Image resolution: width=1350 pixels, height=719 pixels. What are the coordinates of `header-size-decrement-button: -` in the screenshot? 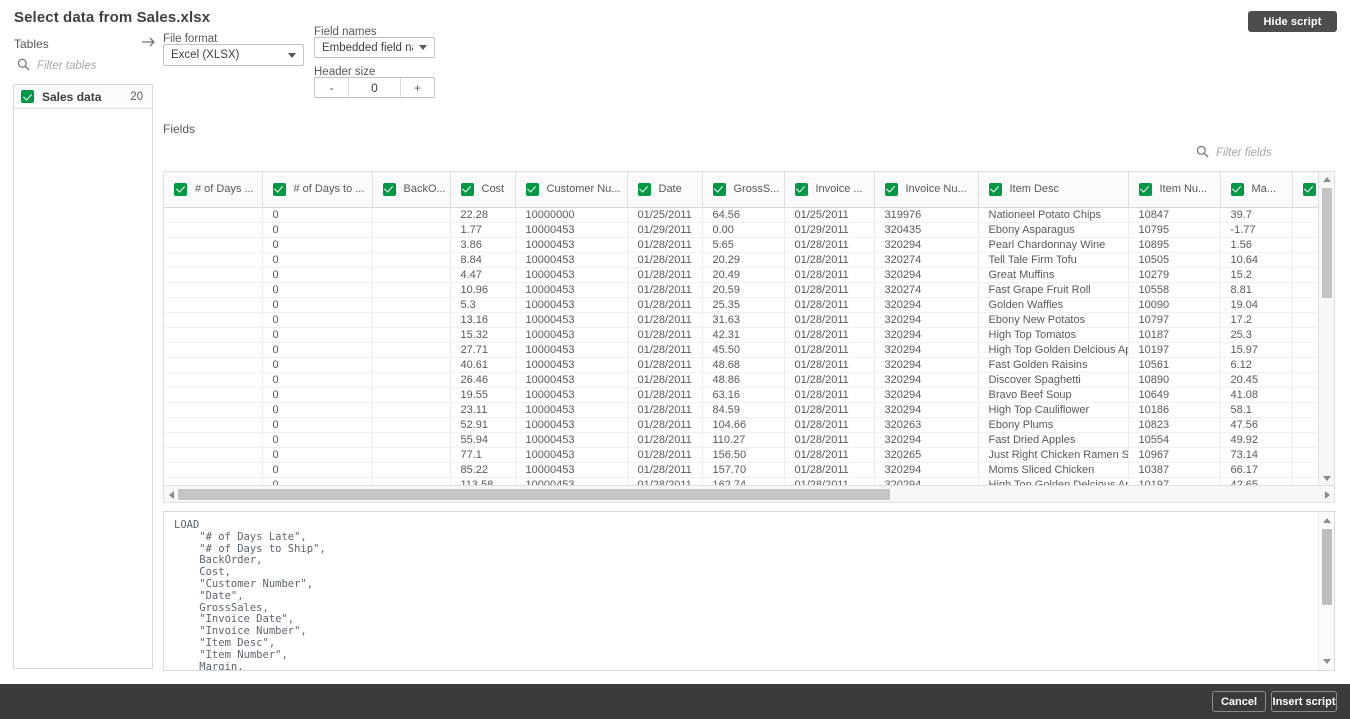 It's located at (332, 87).